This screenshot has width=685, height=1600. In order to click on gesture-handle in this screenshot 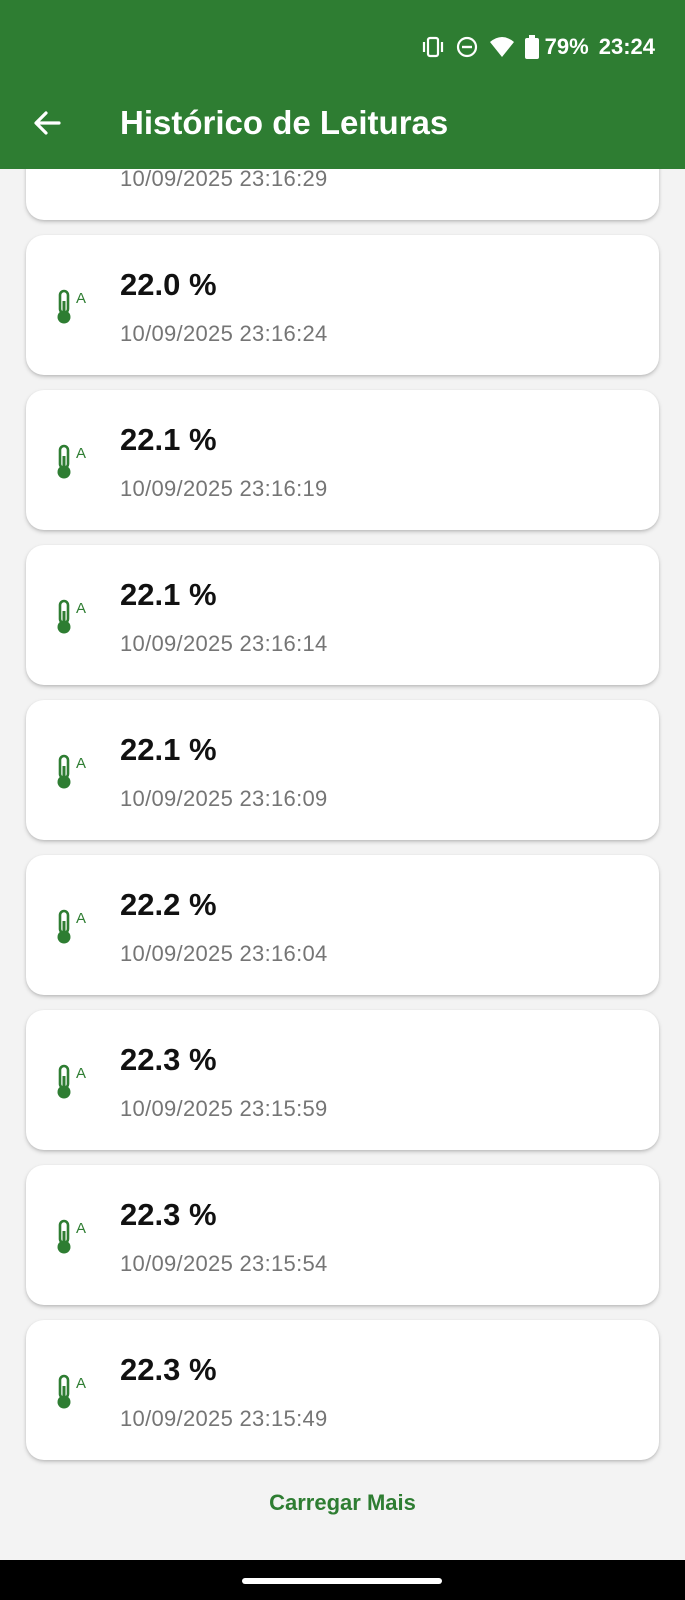, I will do `click(342, 1581)`.